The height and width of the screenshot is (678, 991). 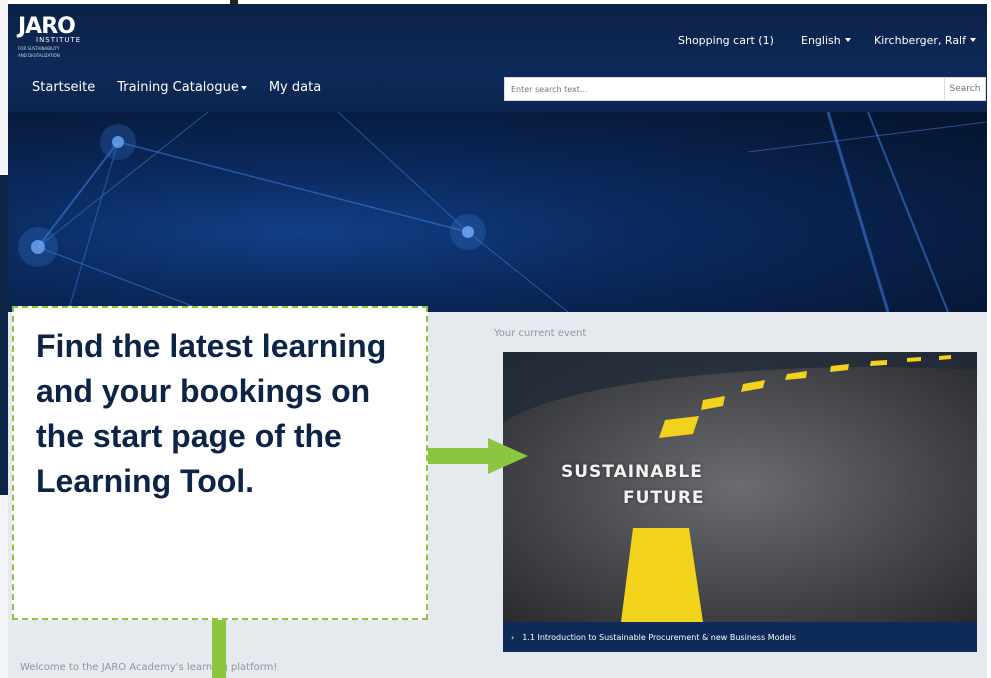 I want to click on language-dropdown: English, so click(x=826, y=40).